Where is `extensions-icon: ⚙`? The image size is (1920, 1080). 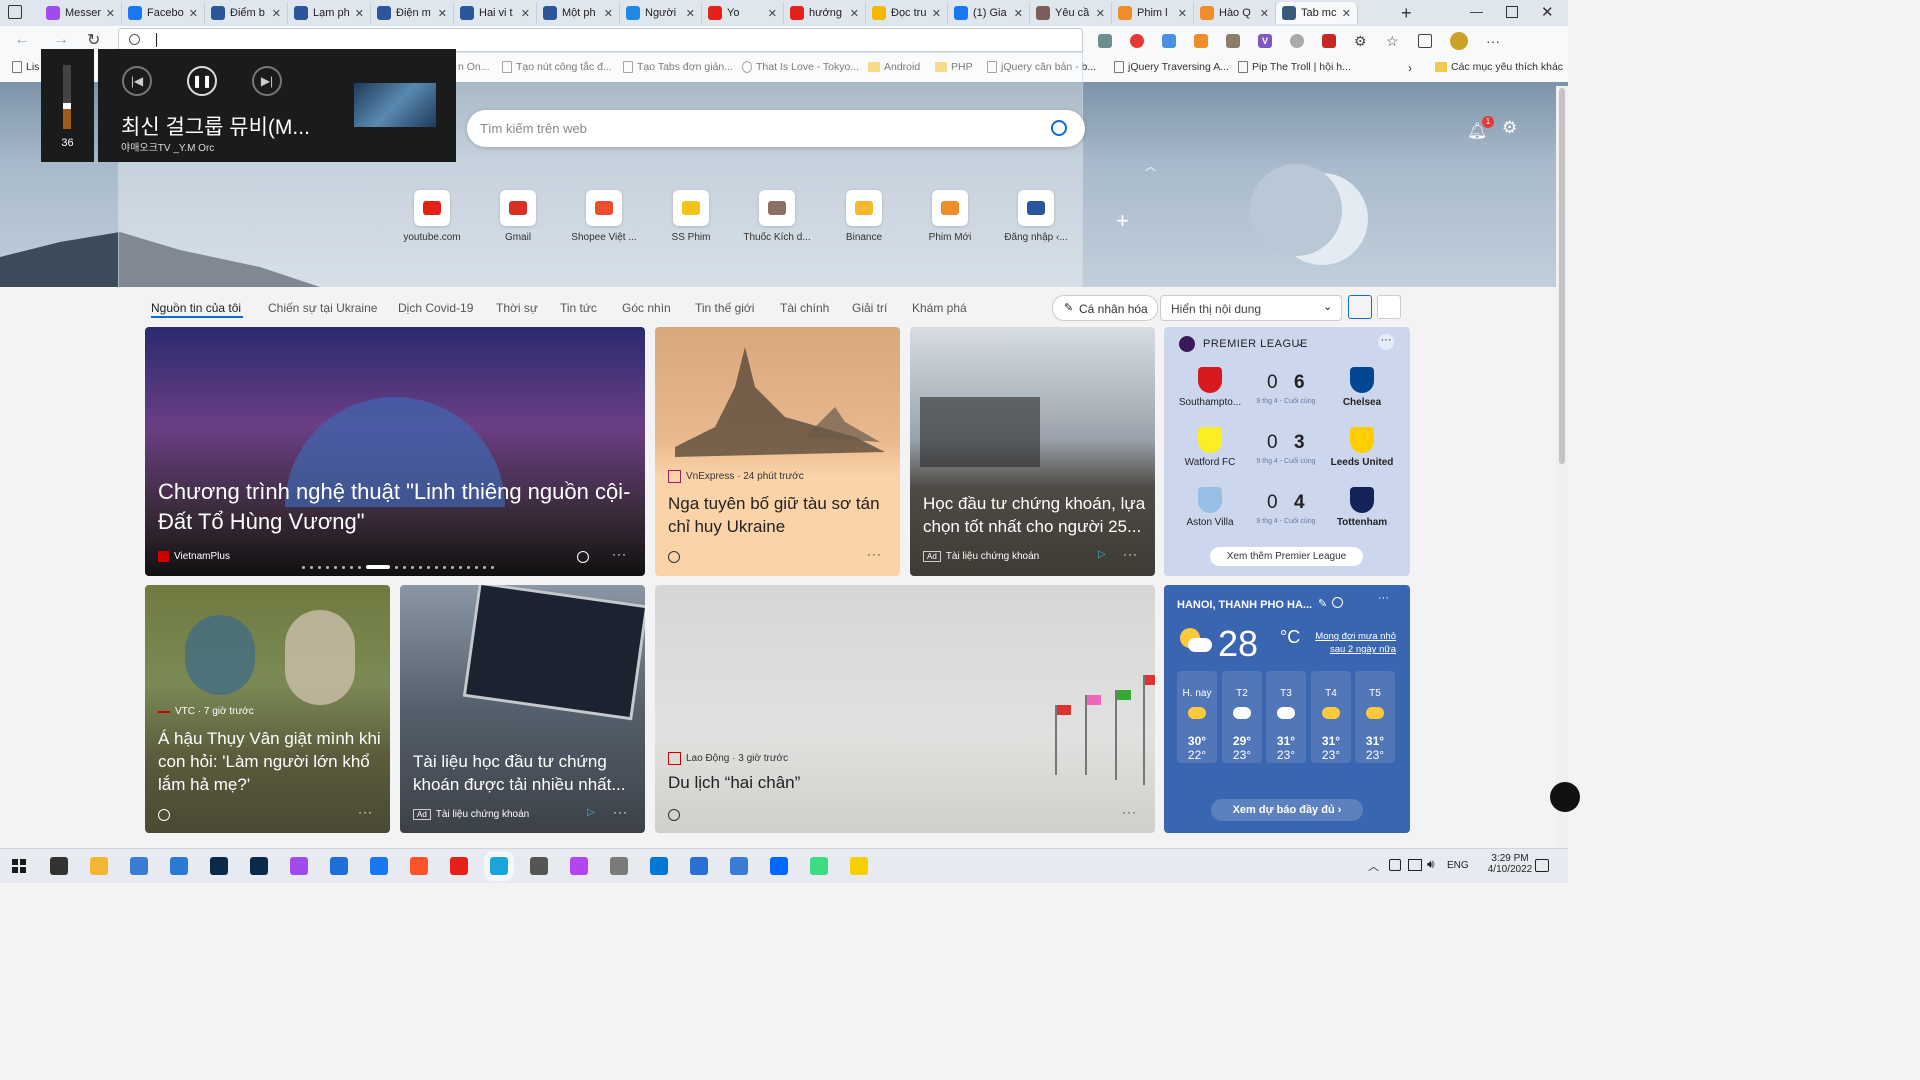 extensions-icon: ⚙ is located at coordinates (1361, 41).